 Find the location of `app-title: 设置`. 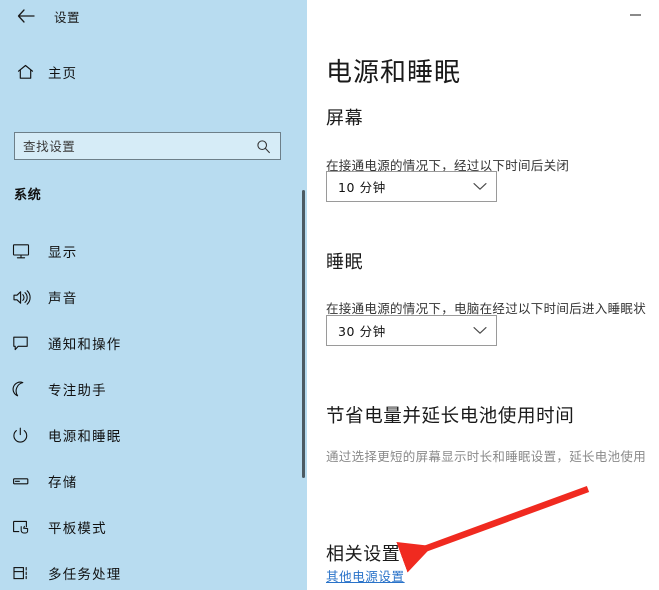

app-title: 设置 is located at coordinates (67, 17).